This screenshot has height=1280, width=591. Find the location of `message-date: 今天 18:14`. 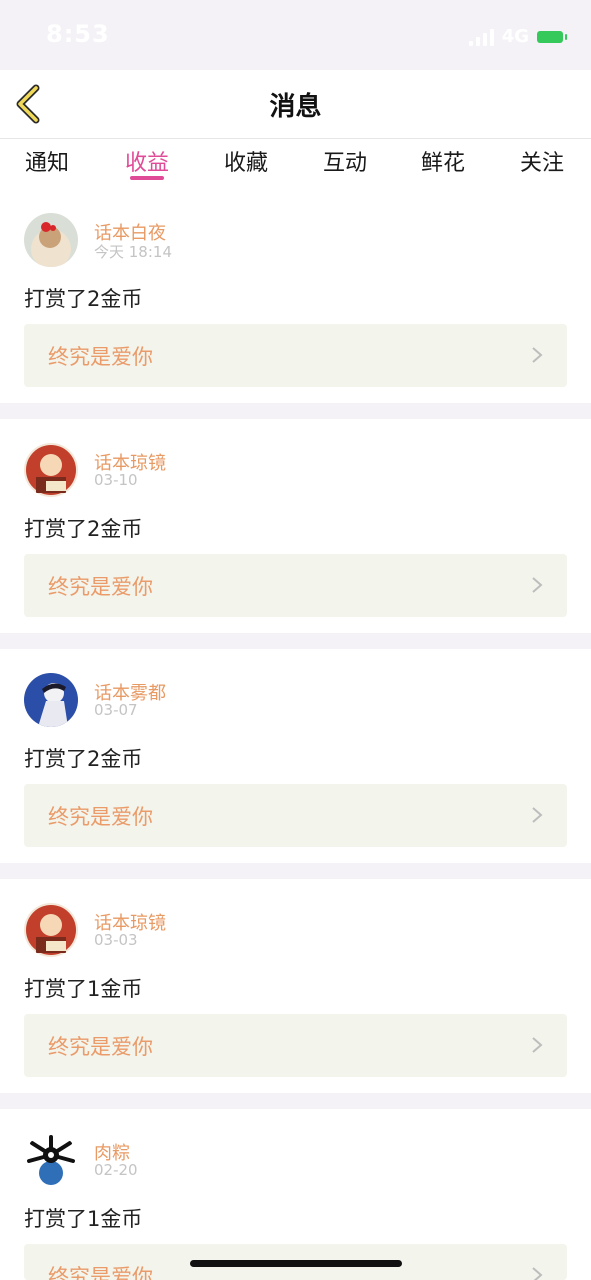

message-date: 今天 18:14 is located at coordinates (133, 252).